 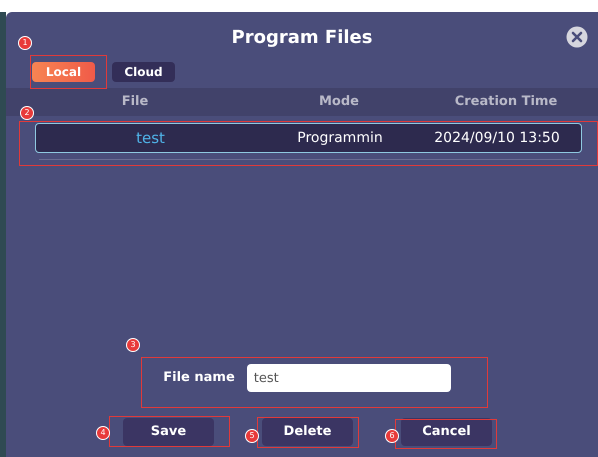 What do you see at coordinates (340, 138) in the screenshot?
I see `table-cell-text: Programmin` at bounding box center [340, 138].